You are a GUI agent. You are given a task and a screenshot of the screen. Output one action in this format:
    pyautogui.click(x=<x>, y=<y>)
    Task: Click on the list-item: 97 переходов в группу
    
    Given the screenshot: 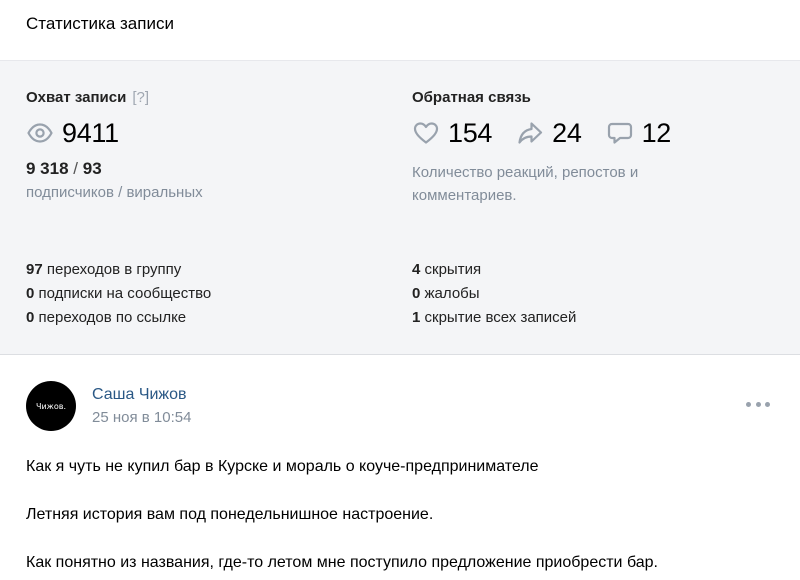 What is the action you would take?
    pyautogui.click(x=118, y=270)
    